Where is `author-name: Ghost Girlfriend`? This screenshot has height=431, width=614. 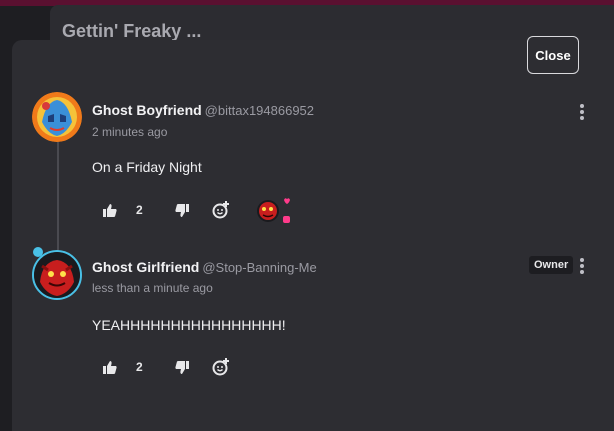
author-name: Ghost Girlfriend is located at coordinates (145, 267).